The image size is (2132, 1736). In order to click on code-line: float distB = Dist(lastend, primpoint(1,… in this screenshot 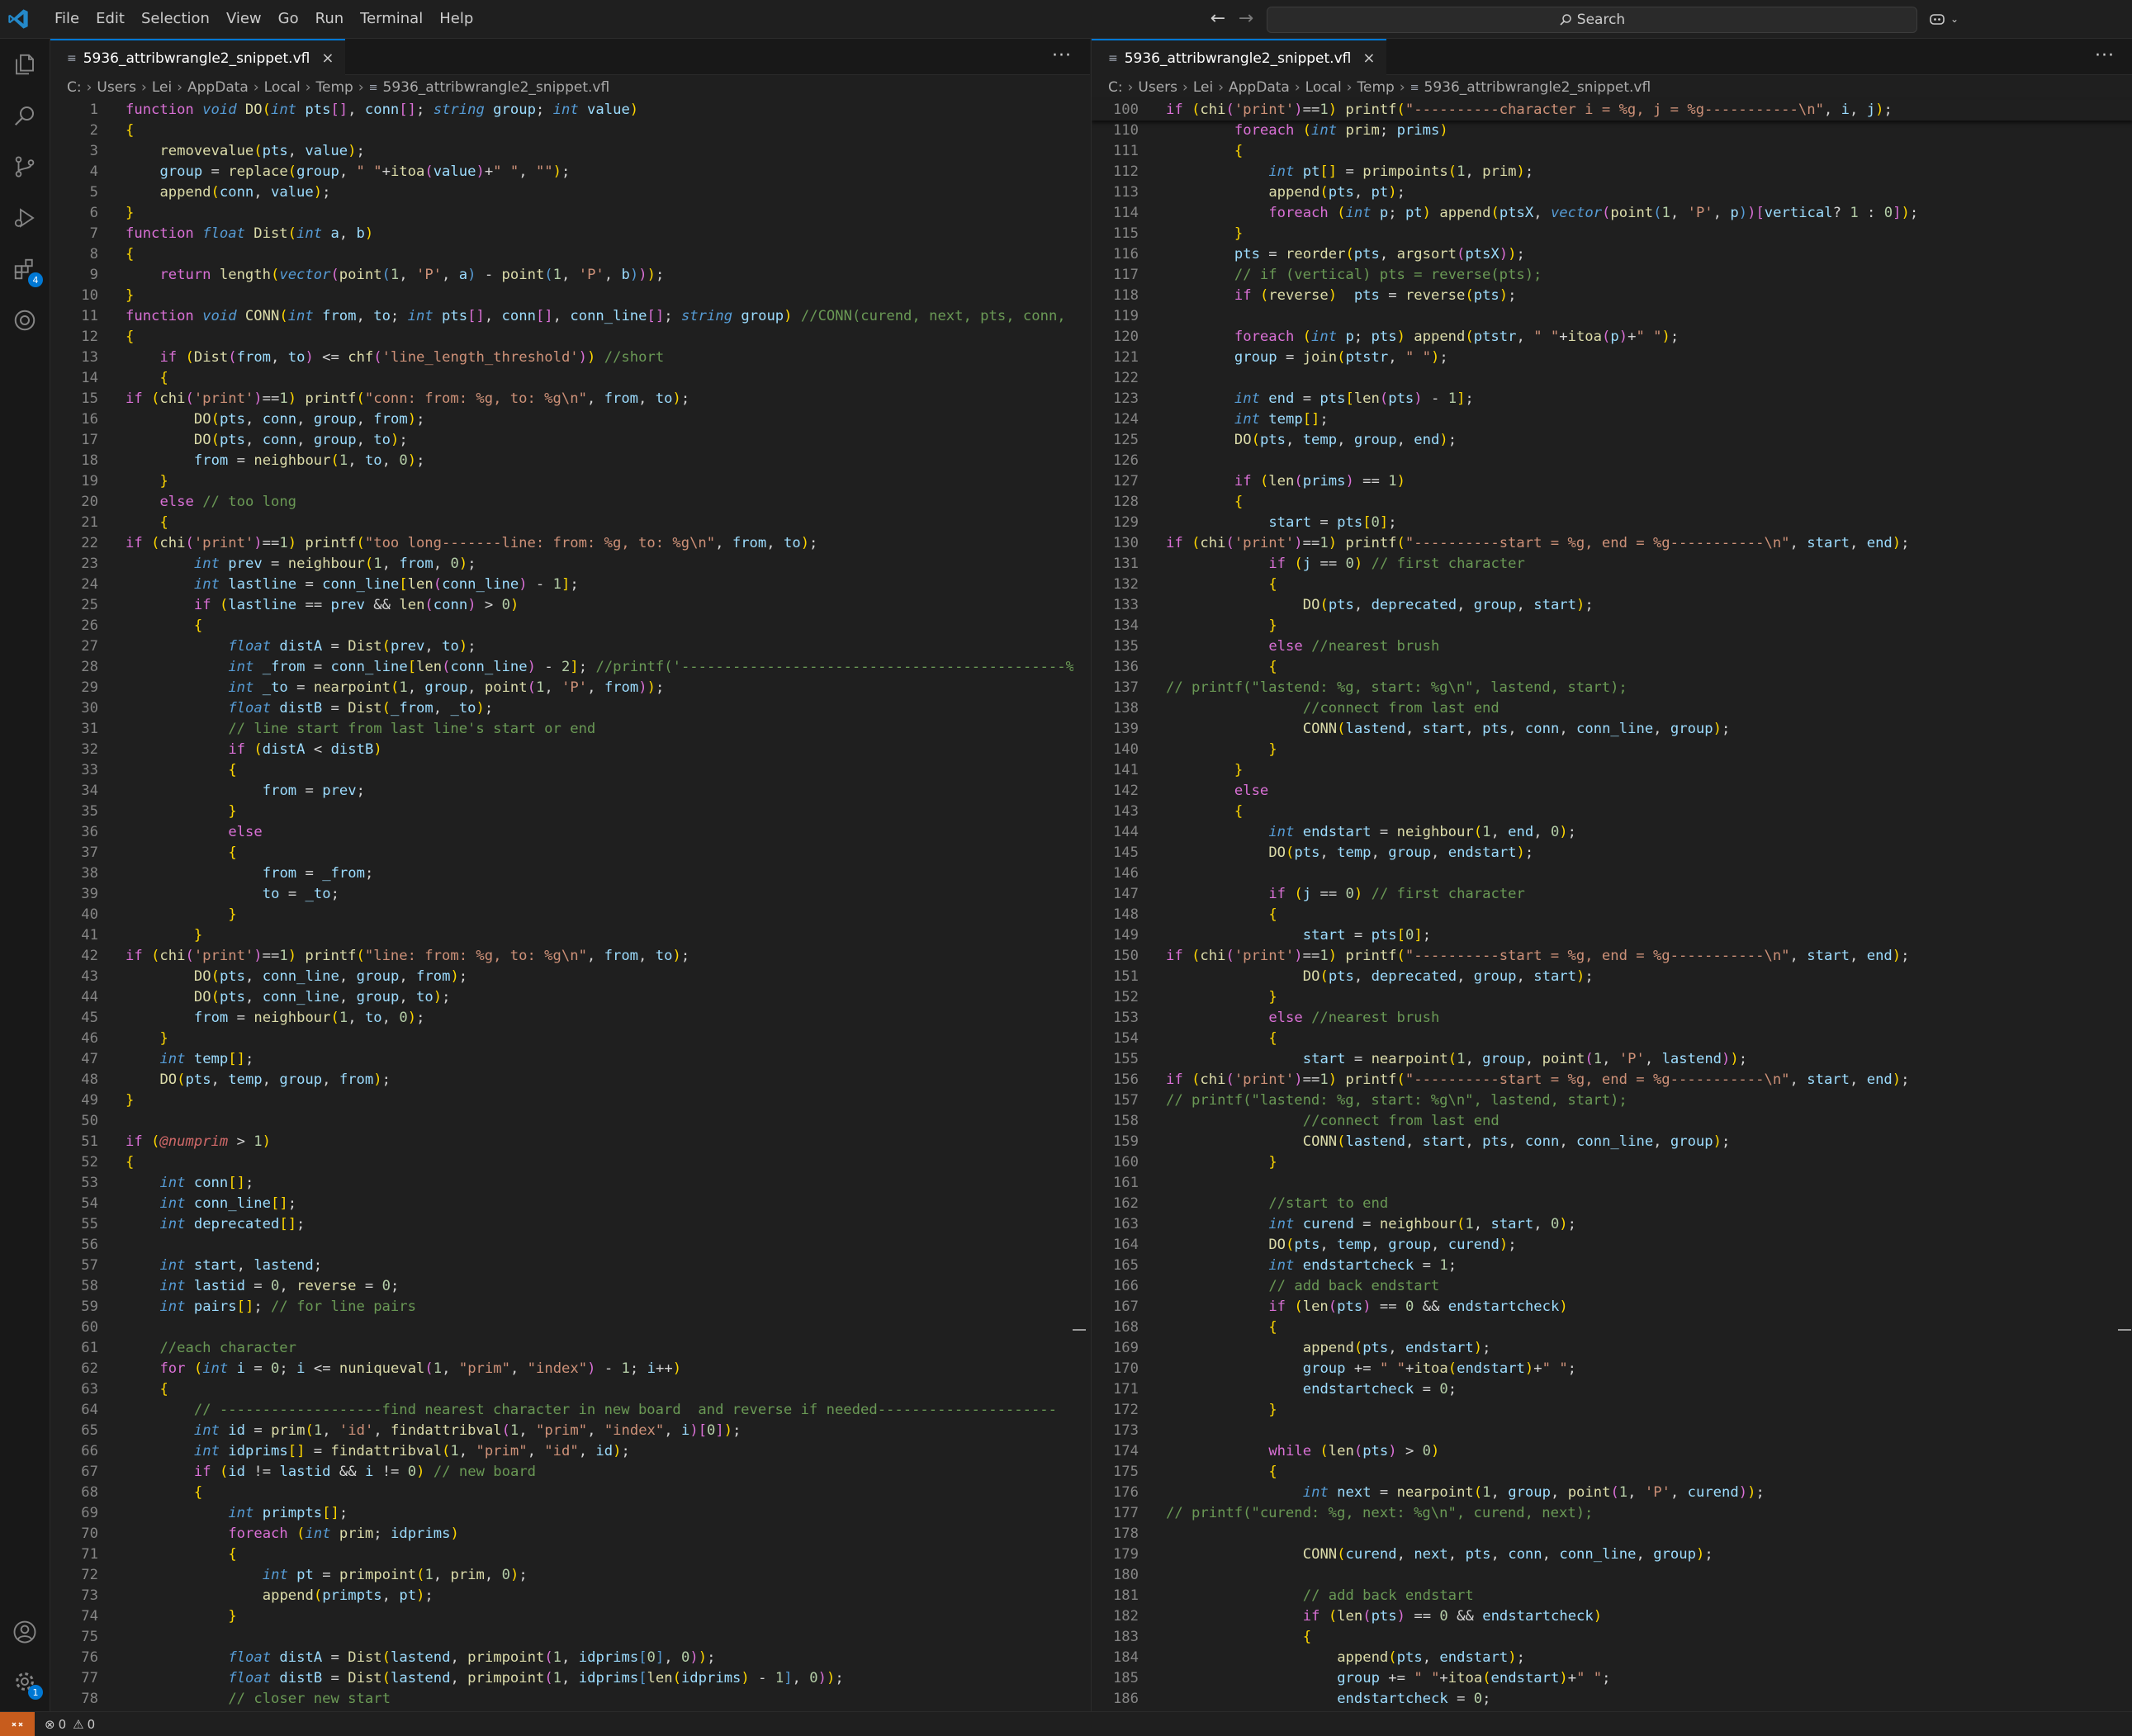, I will do `click(599, 1679)`.